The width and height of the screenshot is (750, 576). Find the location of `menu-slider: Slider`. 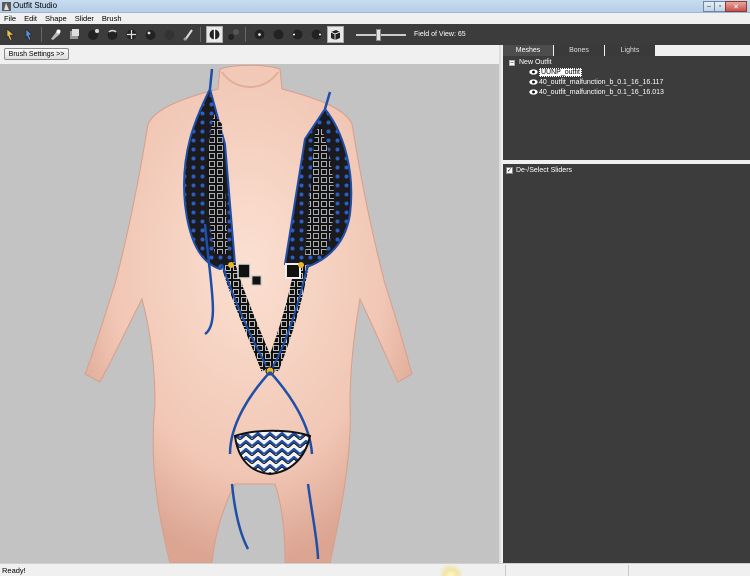

menu-slider: Slider is located at coordinates (84, 18).